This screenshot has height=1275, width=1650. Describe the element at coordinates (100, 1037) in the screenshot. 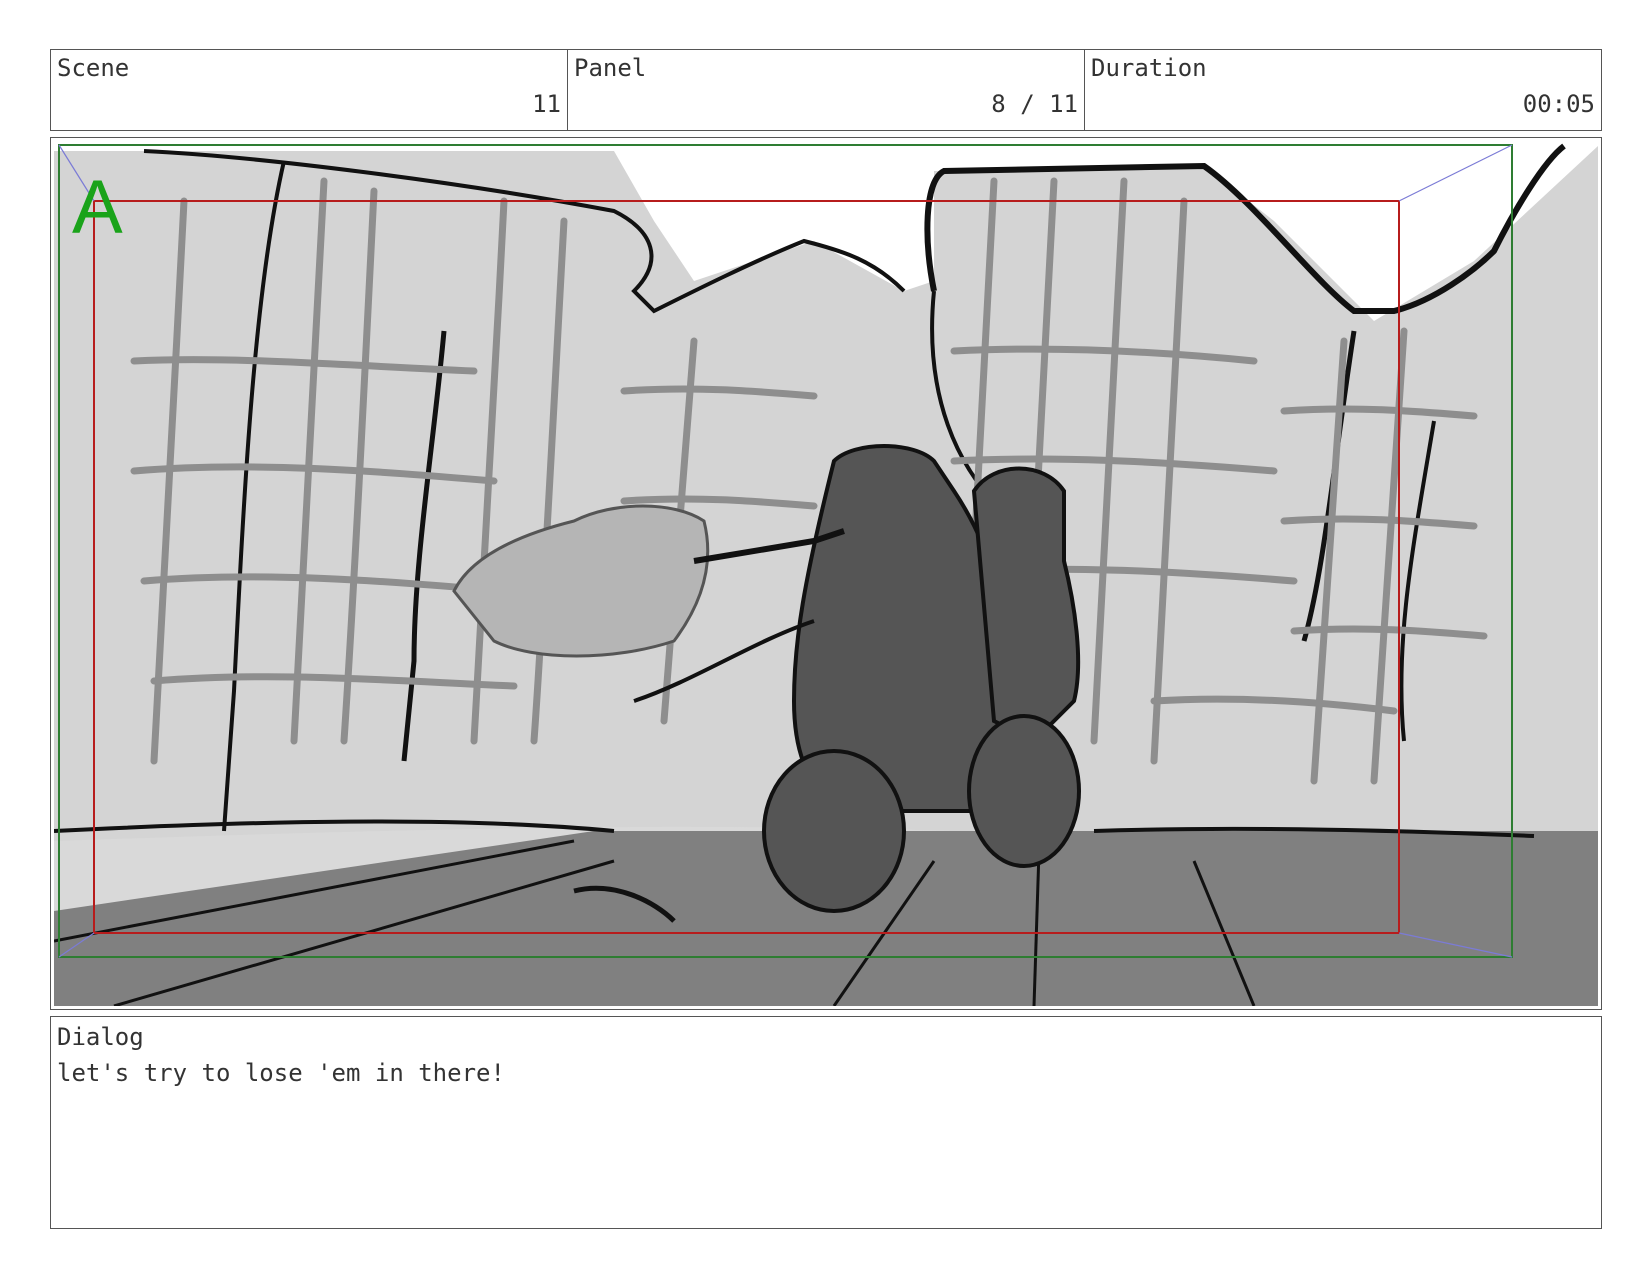

I see `dialog-label: Dialog` at that location.